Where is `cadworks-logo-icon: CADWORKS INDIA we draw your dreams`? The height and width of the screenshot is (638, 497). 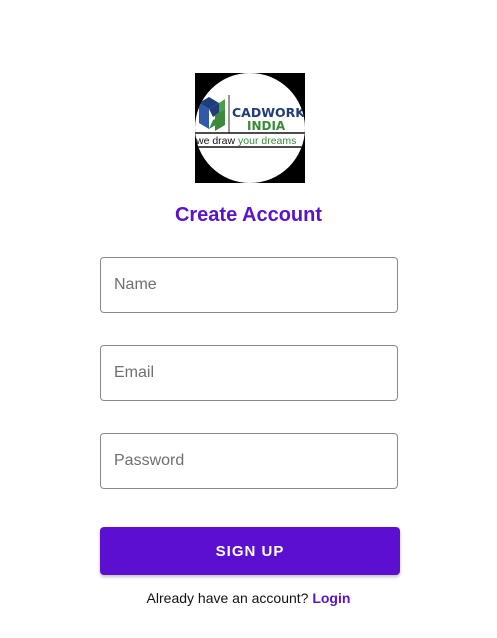
cadworks-logo-icon: CADWORKS INDIA we draw your dreams is located at coordinates (250, 121).